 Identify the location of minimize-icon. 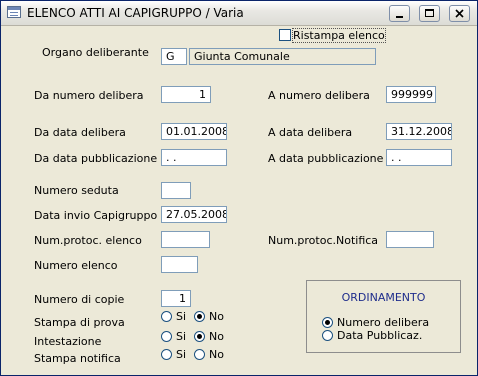
(399, 17).